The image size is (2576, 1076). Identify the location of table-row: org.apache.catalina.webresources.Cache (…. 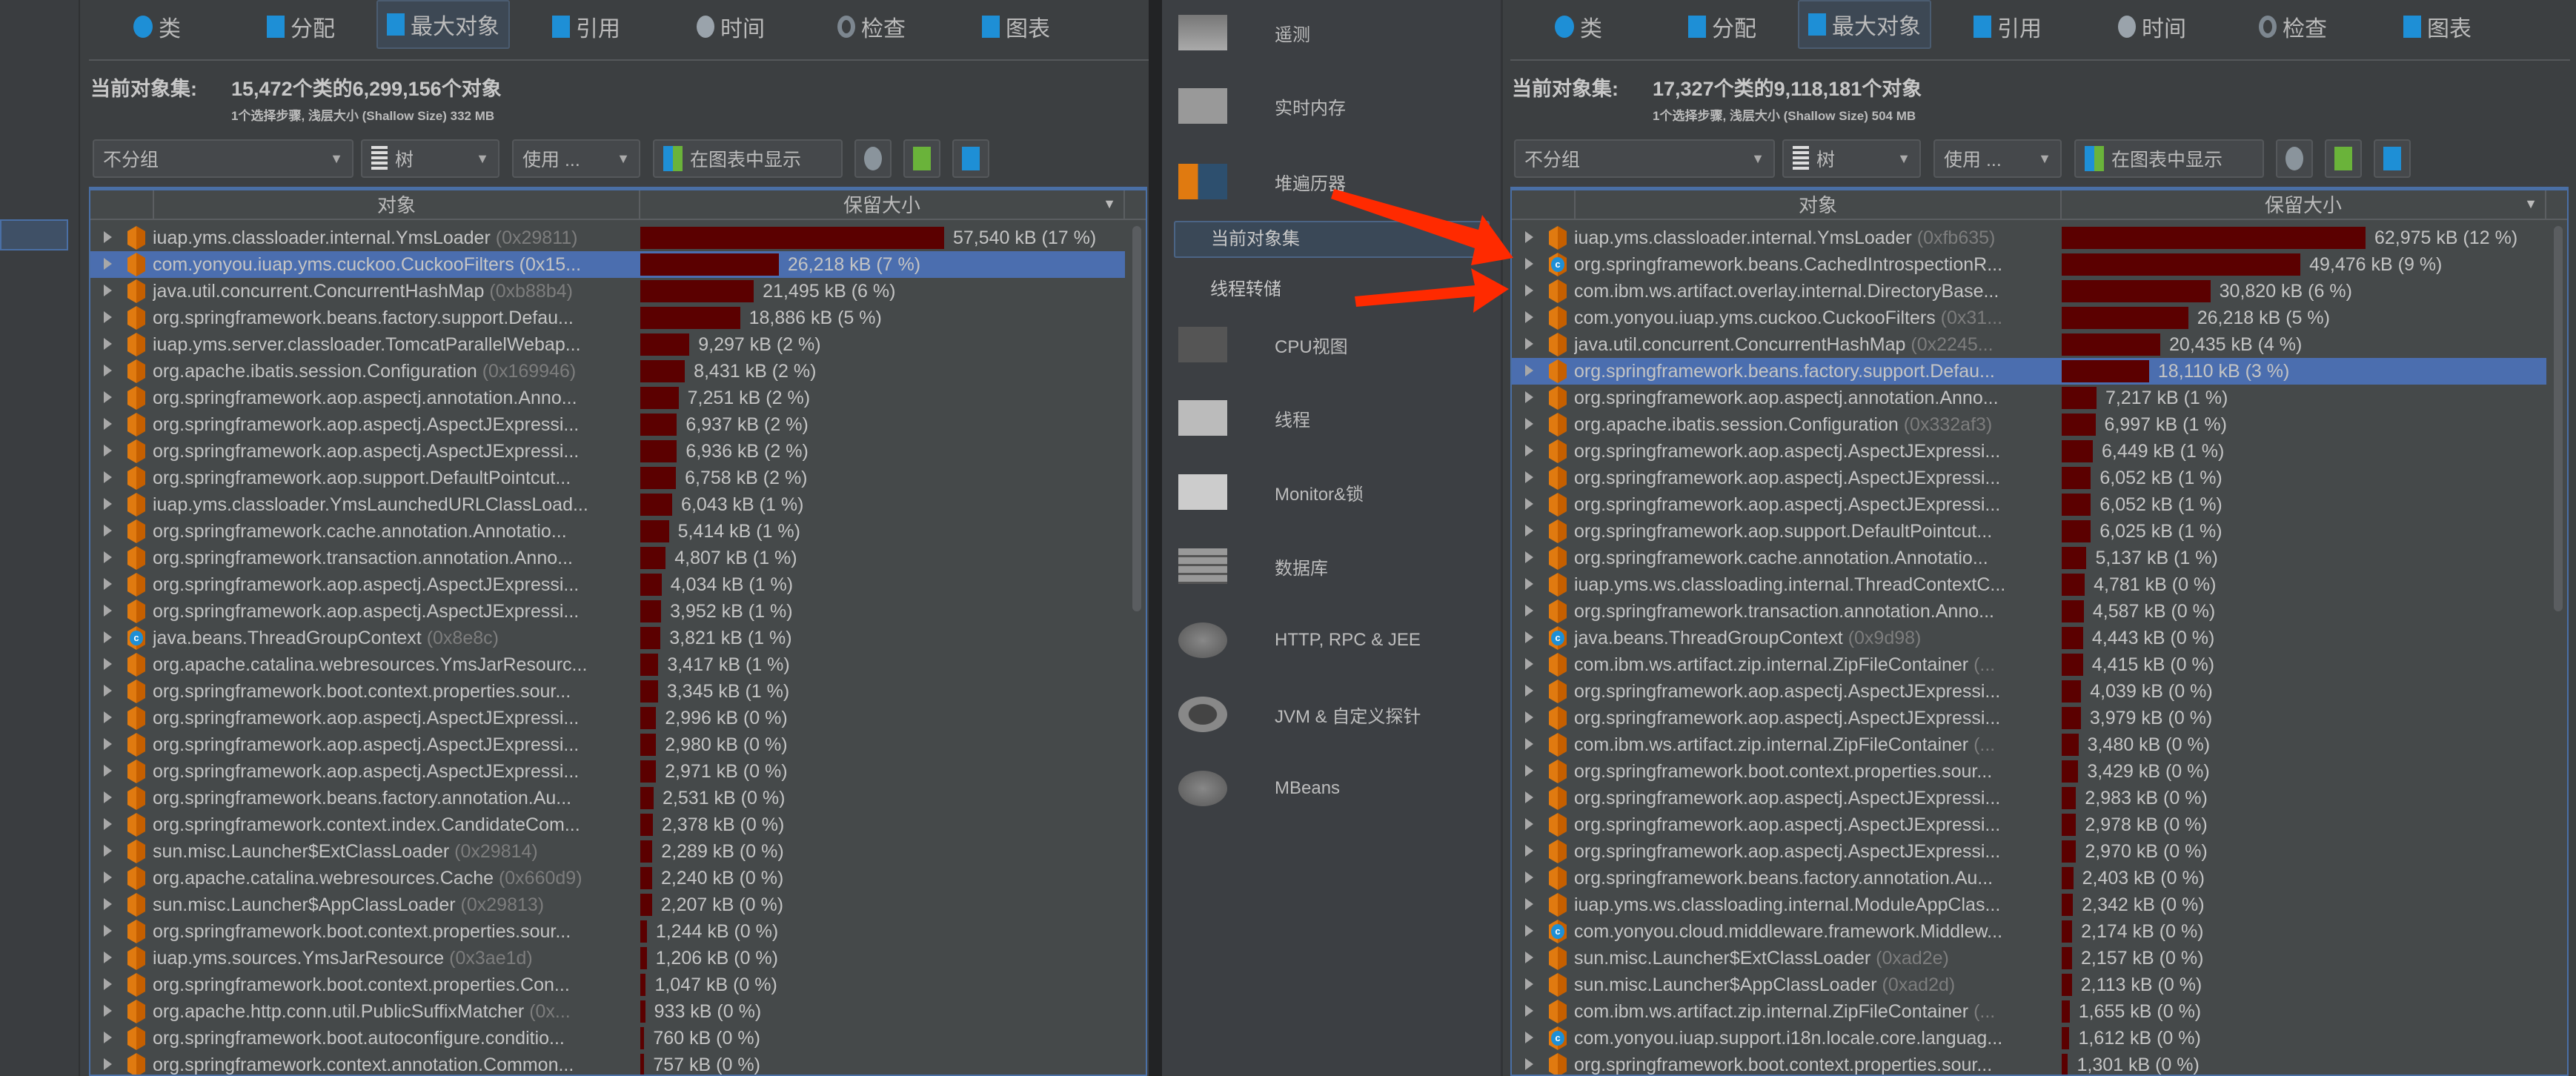
(607, 878).